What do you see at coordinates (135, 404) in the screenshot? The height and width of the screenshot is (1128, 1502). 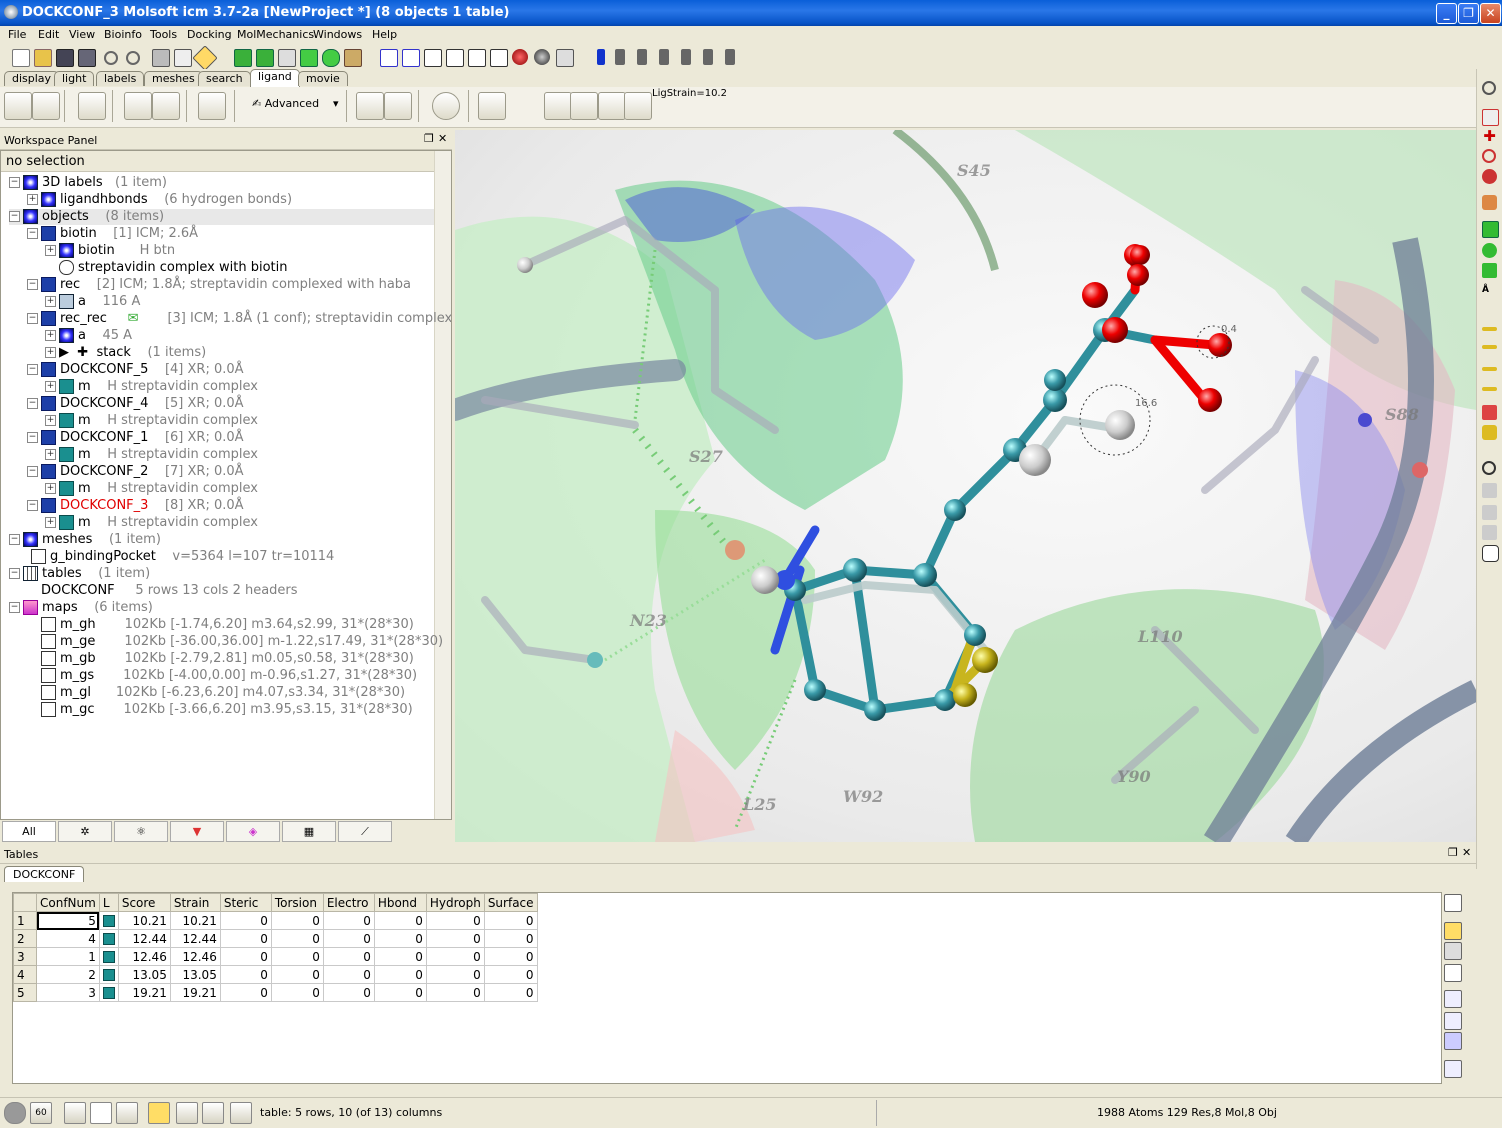 I see `tree-dockconf-4: − DOCKCONF_4 [5] XR; 0.0Å` at bounding box center [135, 404].